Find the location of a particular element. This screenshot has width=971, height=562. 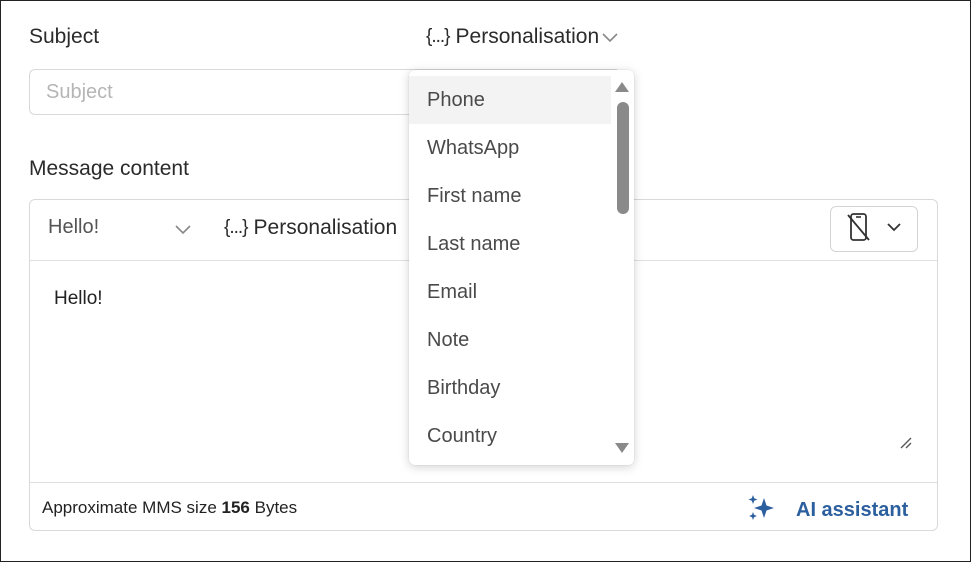

menu-item-first-name: First name is located at coordinates (510, 196).